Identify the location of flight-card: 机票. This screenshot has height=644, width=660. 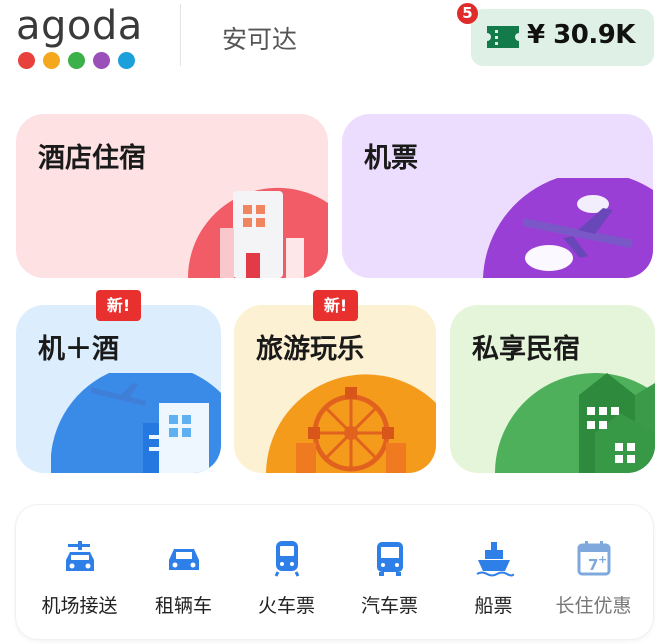
(497, 196).